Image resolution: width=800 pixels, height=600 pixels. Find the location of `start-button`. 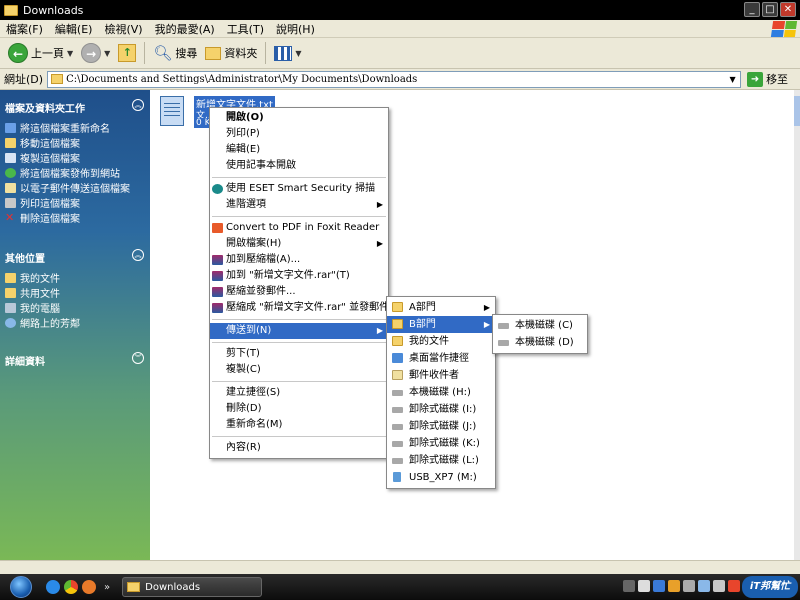

start-button is located at coordinates (21, 587).